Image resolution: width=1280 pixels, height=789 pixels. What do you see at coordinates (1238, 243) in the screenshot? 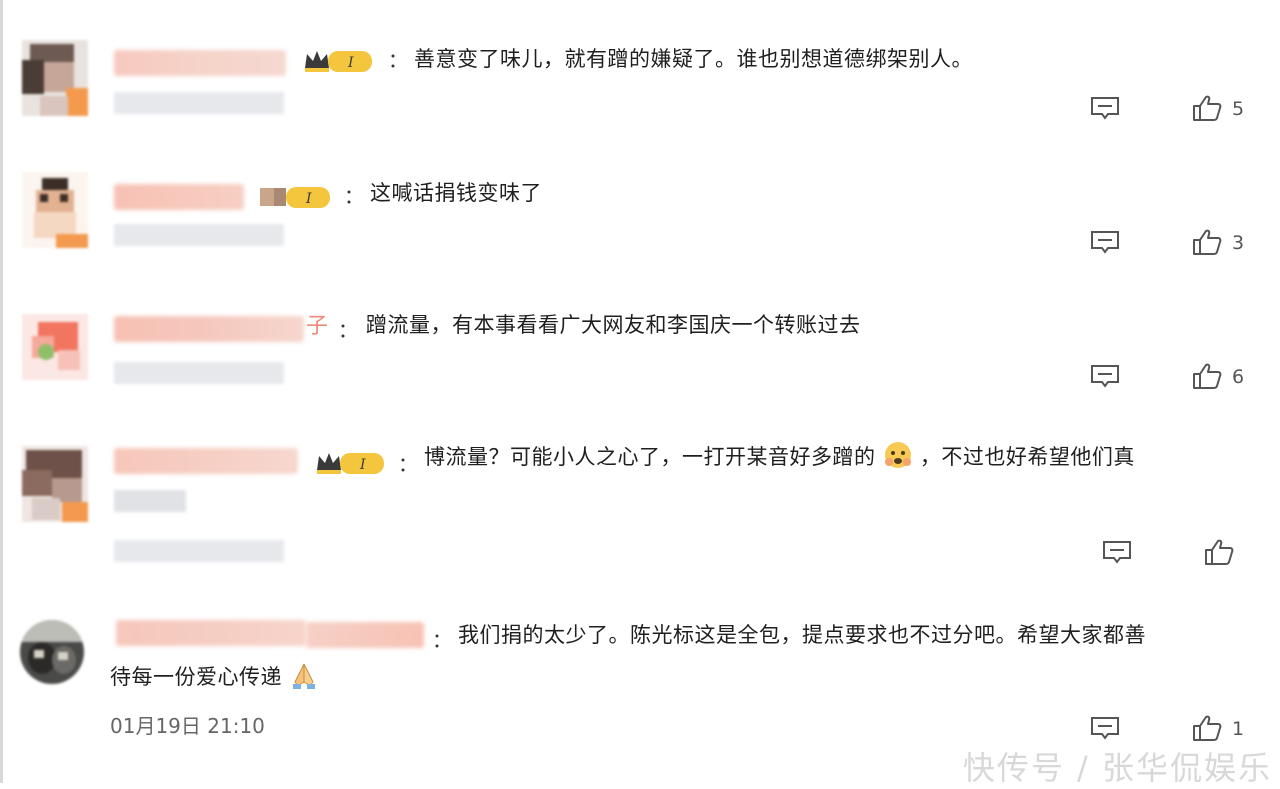
I see `like-count: 3` at bounding box center [1238, 243].